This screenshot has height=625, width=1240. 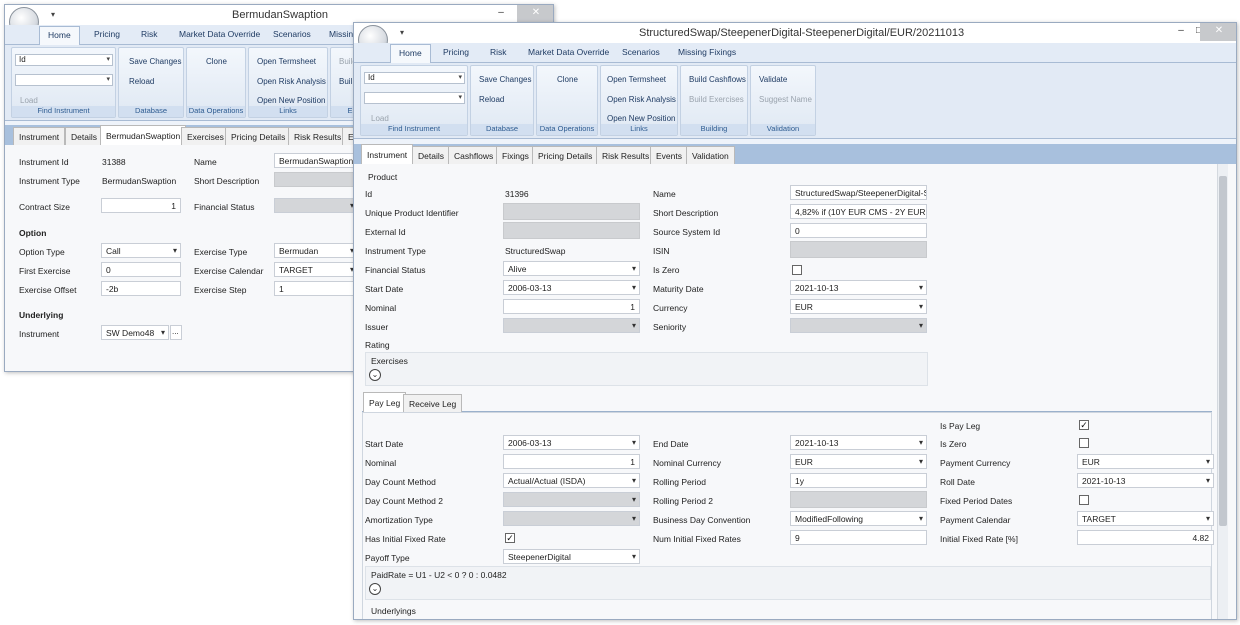 I want to click on seniority-select, so click(x=858, y=325).